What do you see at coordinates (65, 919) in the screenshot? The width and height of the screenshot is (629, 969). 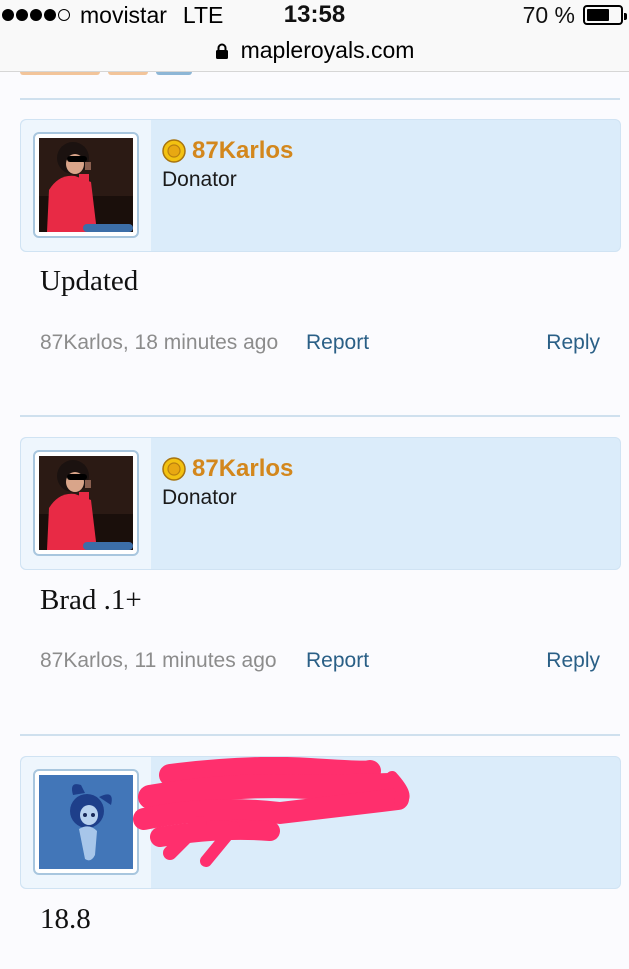 I see `post-message: 18.8` at bounding box center [65, 919].